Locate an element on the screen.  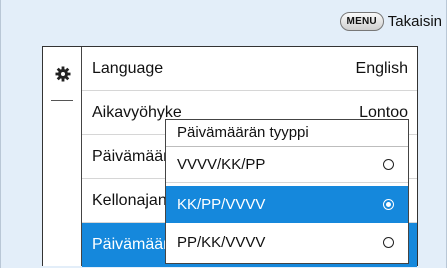
menu-item-language: Language English is located at coordinates (249, 69).